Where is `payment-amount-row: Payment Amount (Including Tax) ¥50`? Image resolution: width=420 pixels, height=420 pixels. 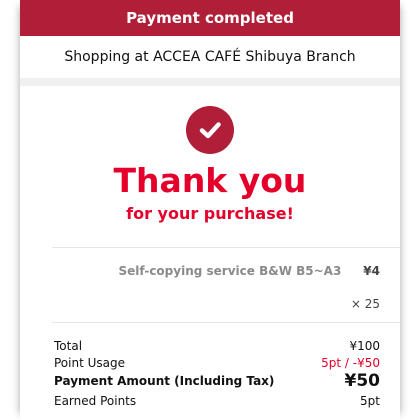
payment-amount-row: Payment Amount (Including Tax) ¥50 is located at coordinates (217, 381).